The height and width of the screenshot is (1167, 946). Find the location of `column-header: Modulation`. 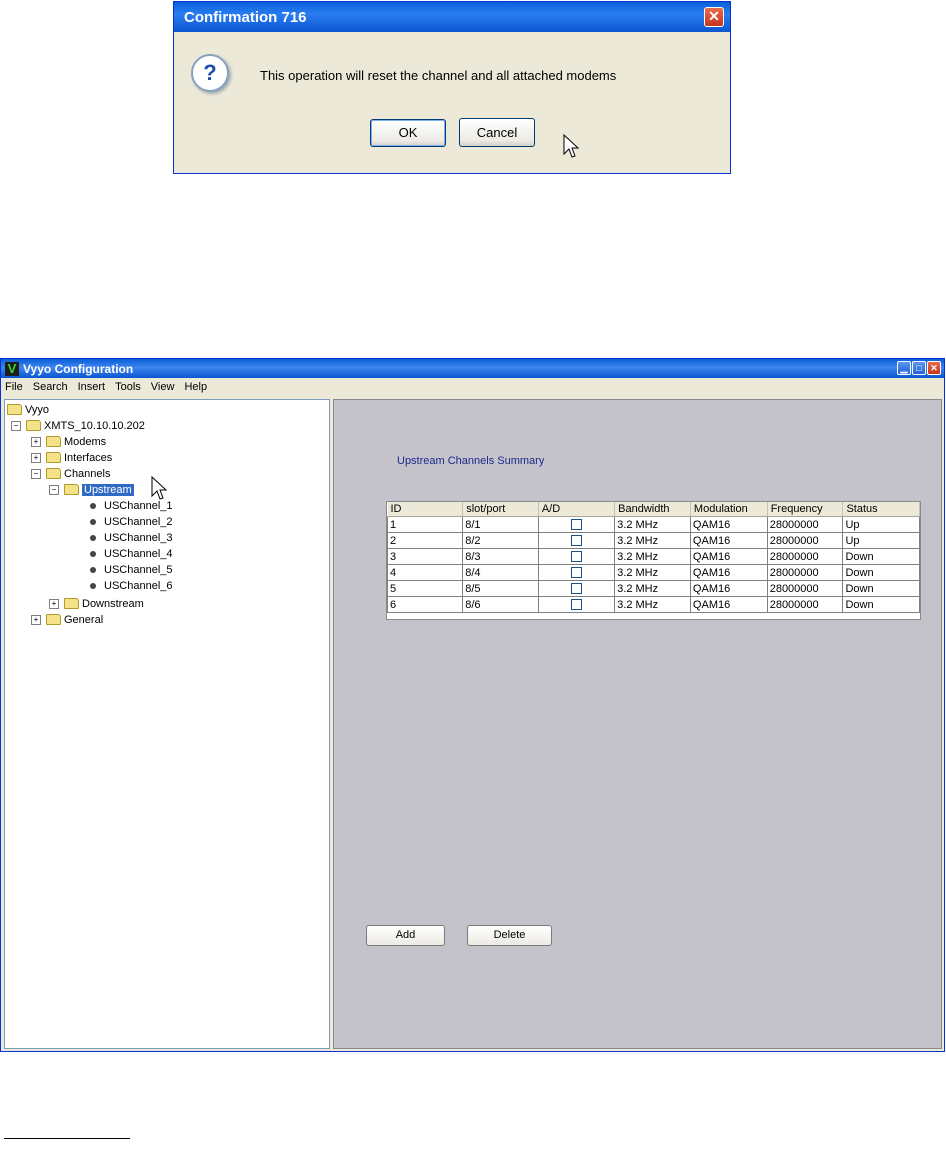

column-header: Modulation is located at coordinates (729, 509).